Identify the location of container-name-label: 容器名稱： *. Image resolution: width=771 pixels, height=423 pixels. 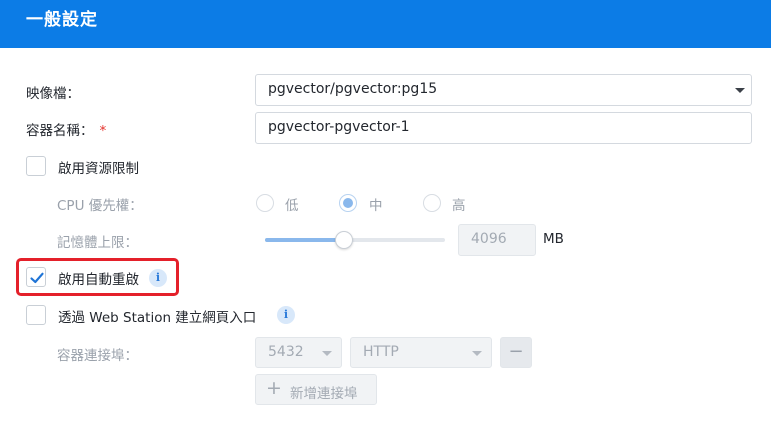
(66, 131).